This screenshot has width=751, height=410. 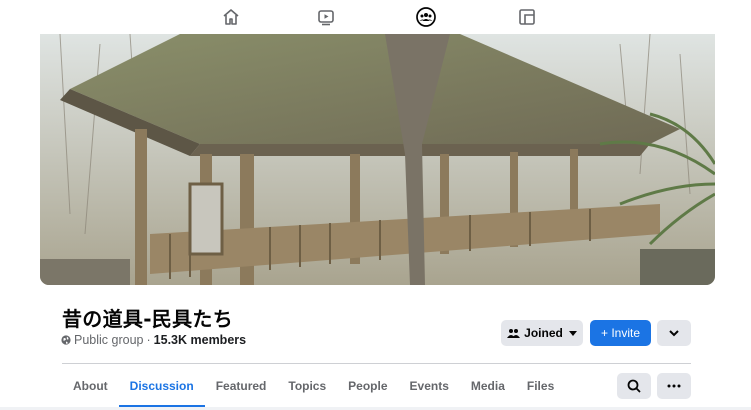 I want to click on tab-featured: Featured, so click(x=241, y=386).